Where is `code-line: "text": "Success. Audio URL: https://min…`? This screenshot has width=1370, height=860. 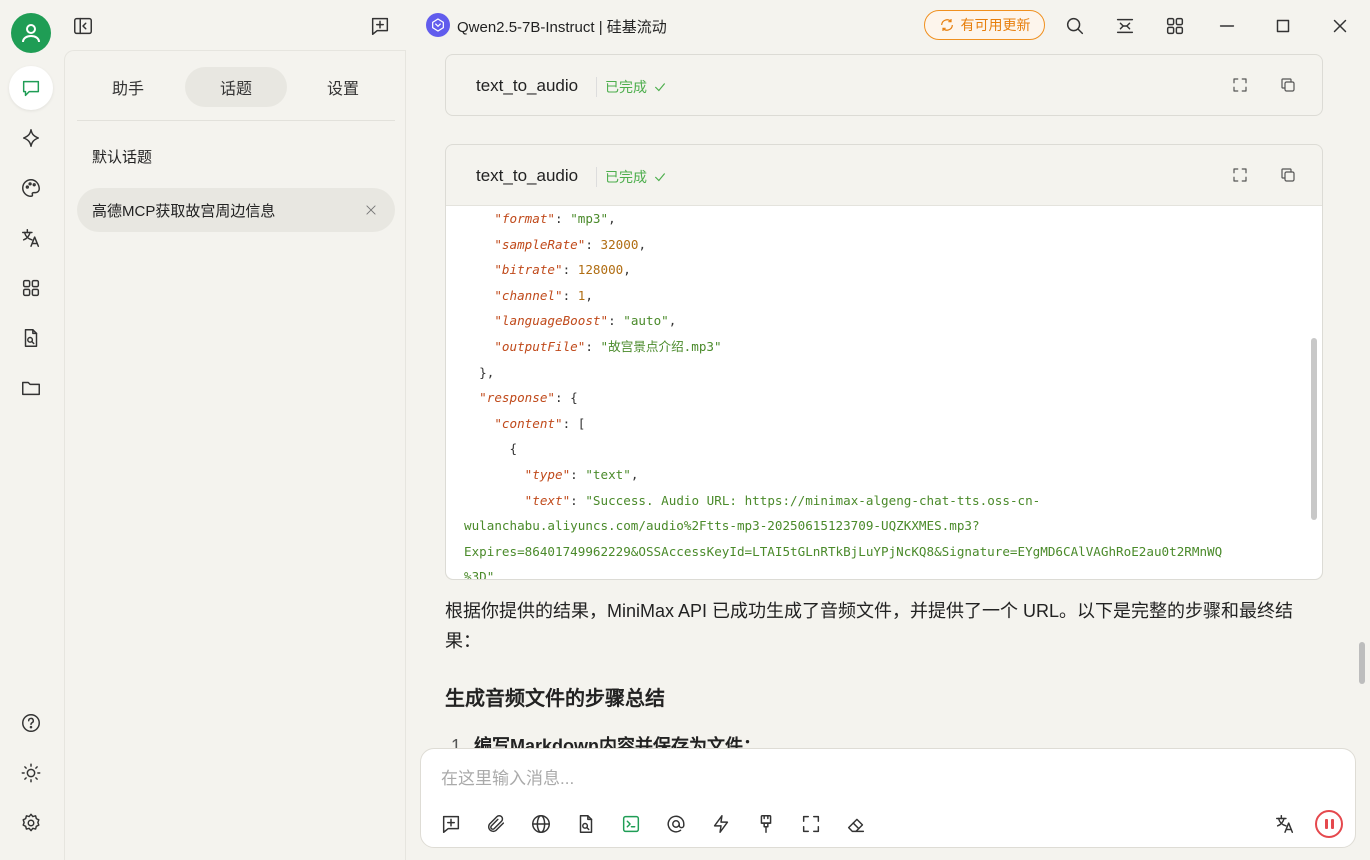
code-line: "text": "Success. Audio URL: https://min… is located at coordinates (893, 501).